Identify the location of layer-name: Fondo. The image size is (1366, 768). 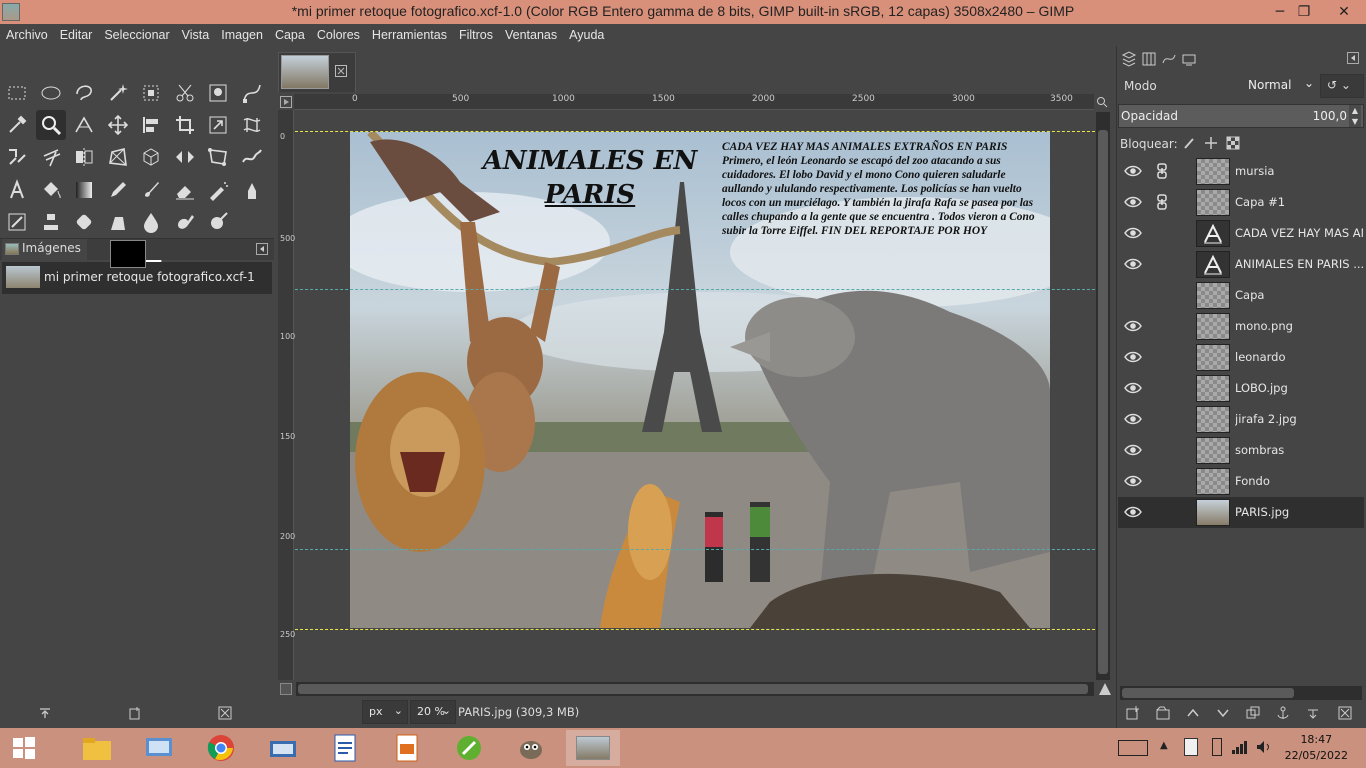
(1299, 481).